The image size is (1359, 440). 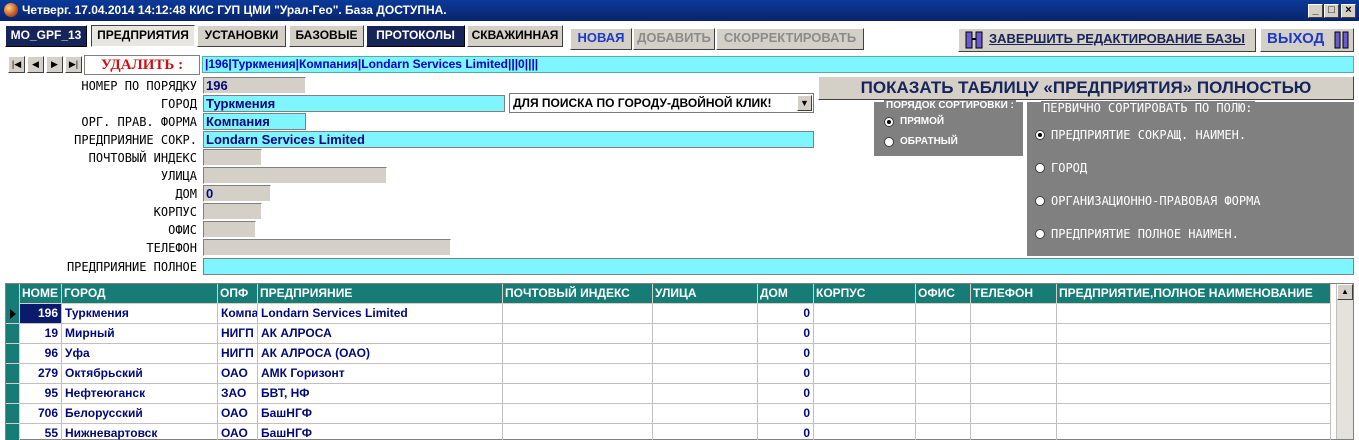 I want to click on chevron-down-icon: ▼, so click(x=804, y=103).